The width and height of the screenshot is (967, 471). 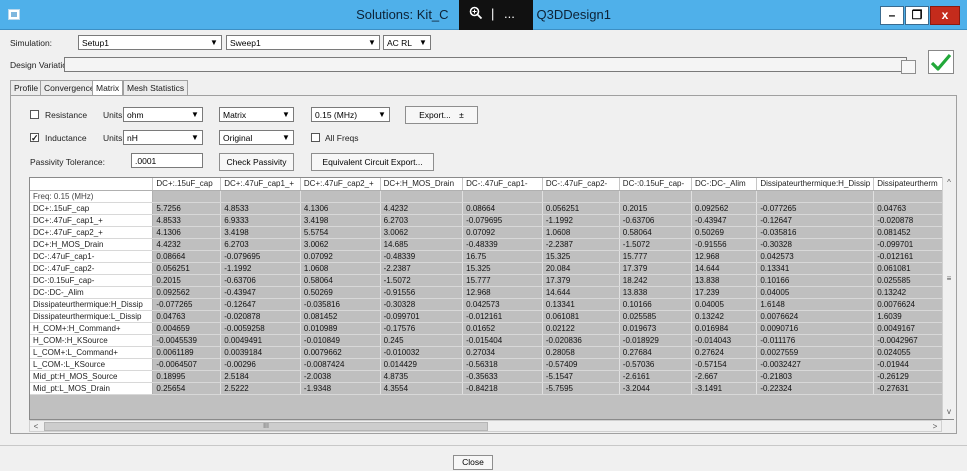 What do you see at coordinates (724, 208) in the screenshot?
I see `matrix-cell: 0.092562` at bounding box center [724, 208].